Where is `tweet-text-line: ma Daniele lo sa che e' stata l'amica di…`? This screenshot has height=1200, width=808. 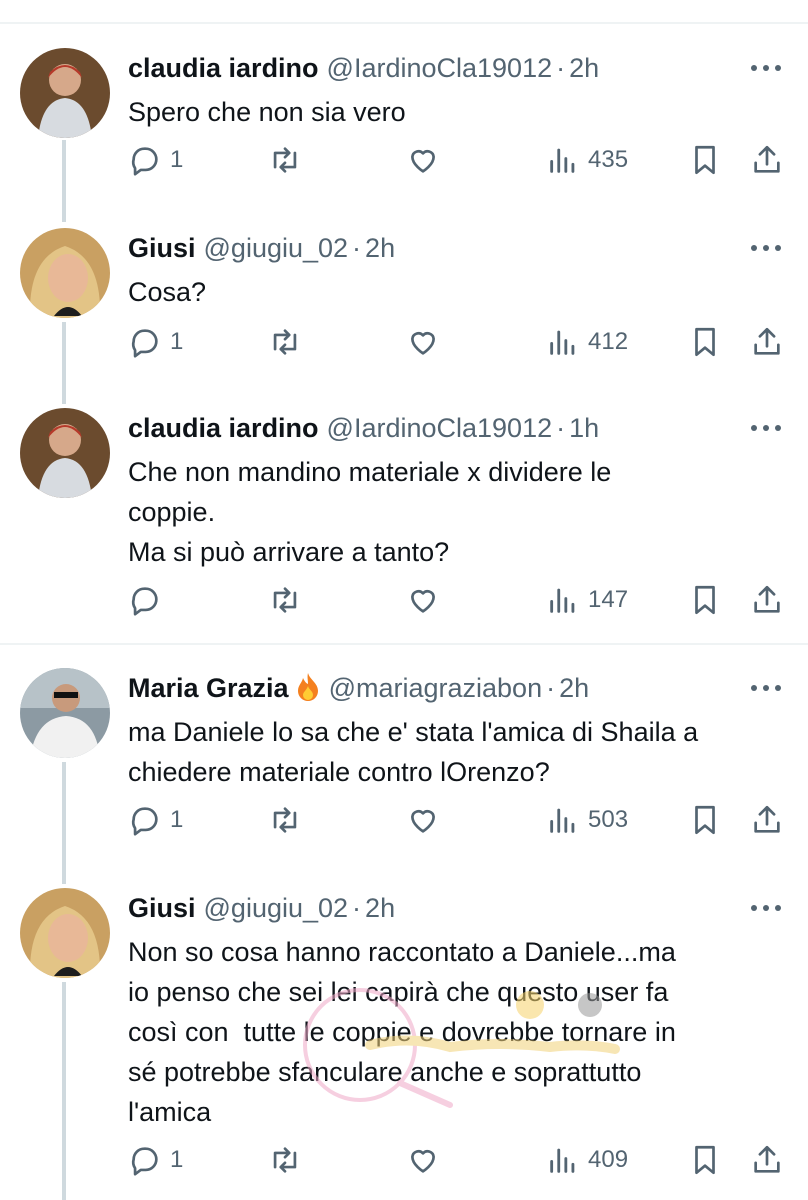 tweet-text-line: ma Daniele lo sa che e' stata l'amica di… is located at coordinates (413, 732).